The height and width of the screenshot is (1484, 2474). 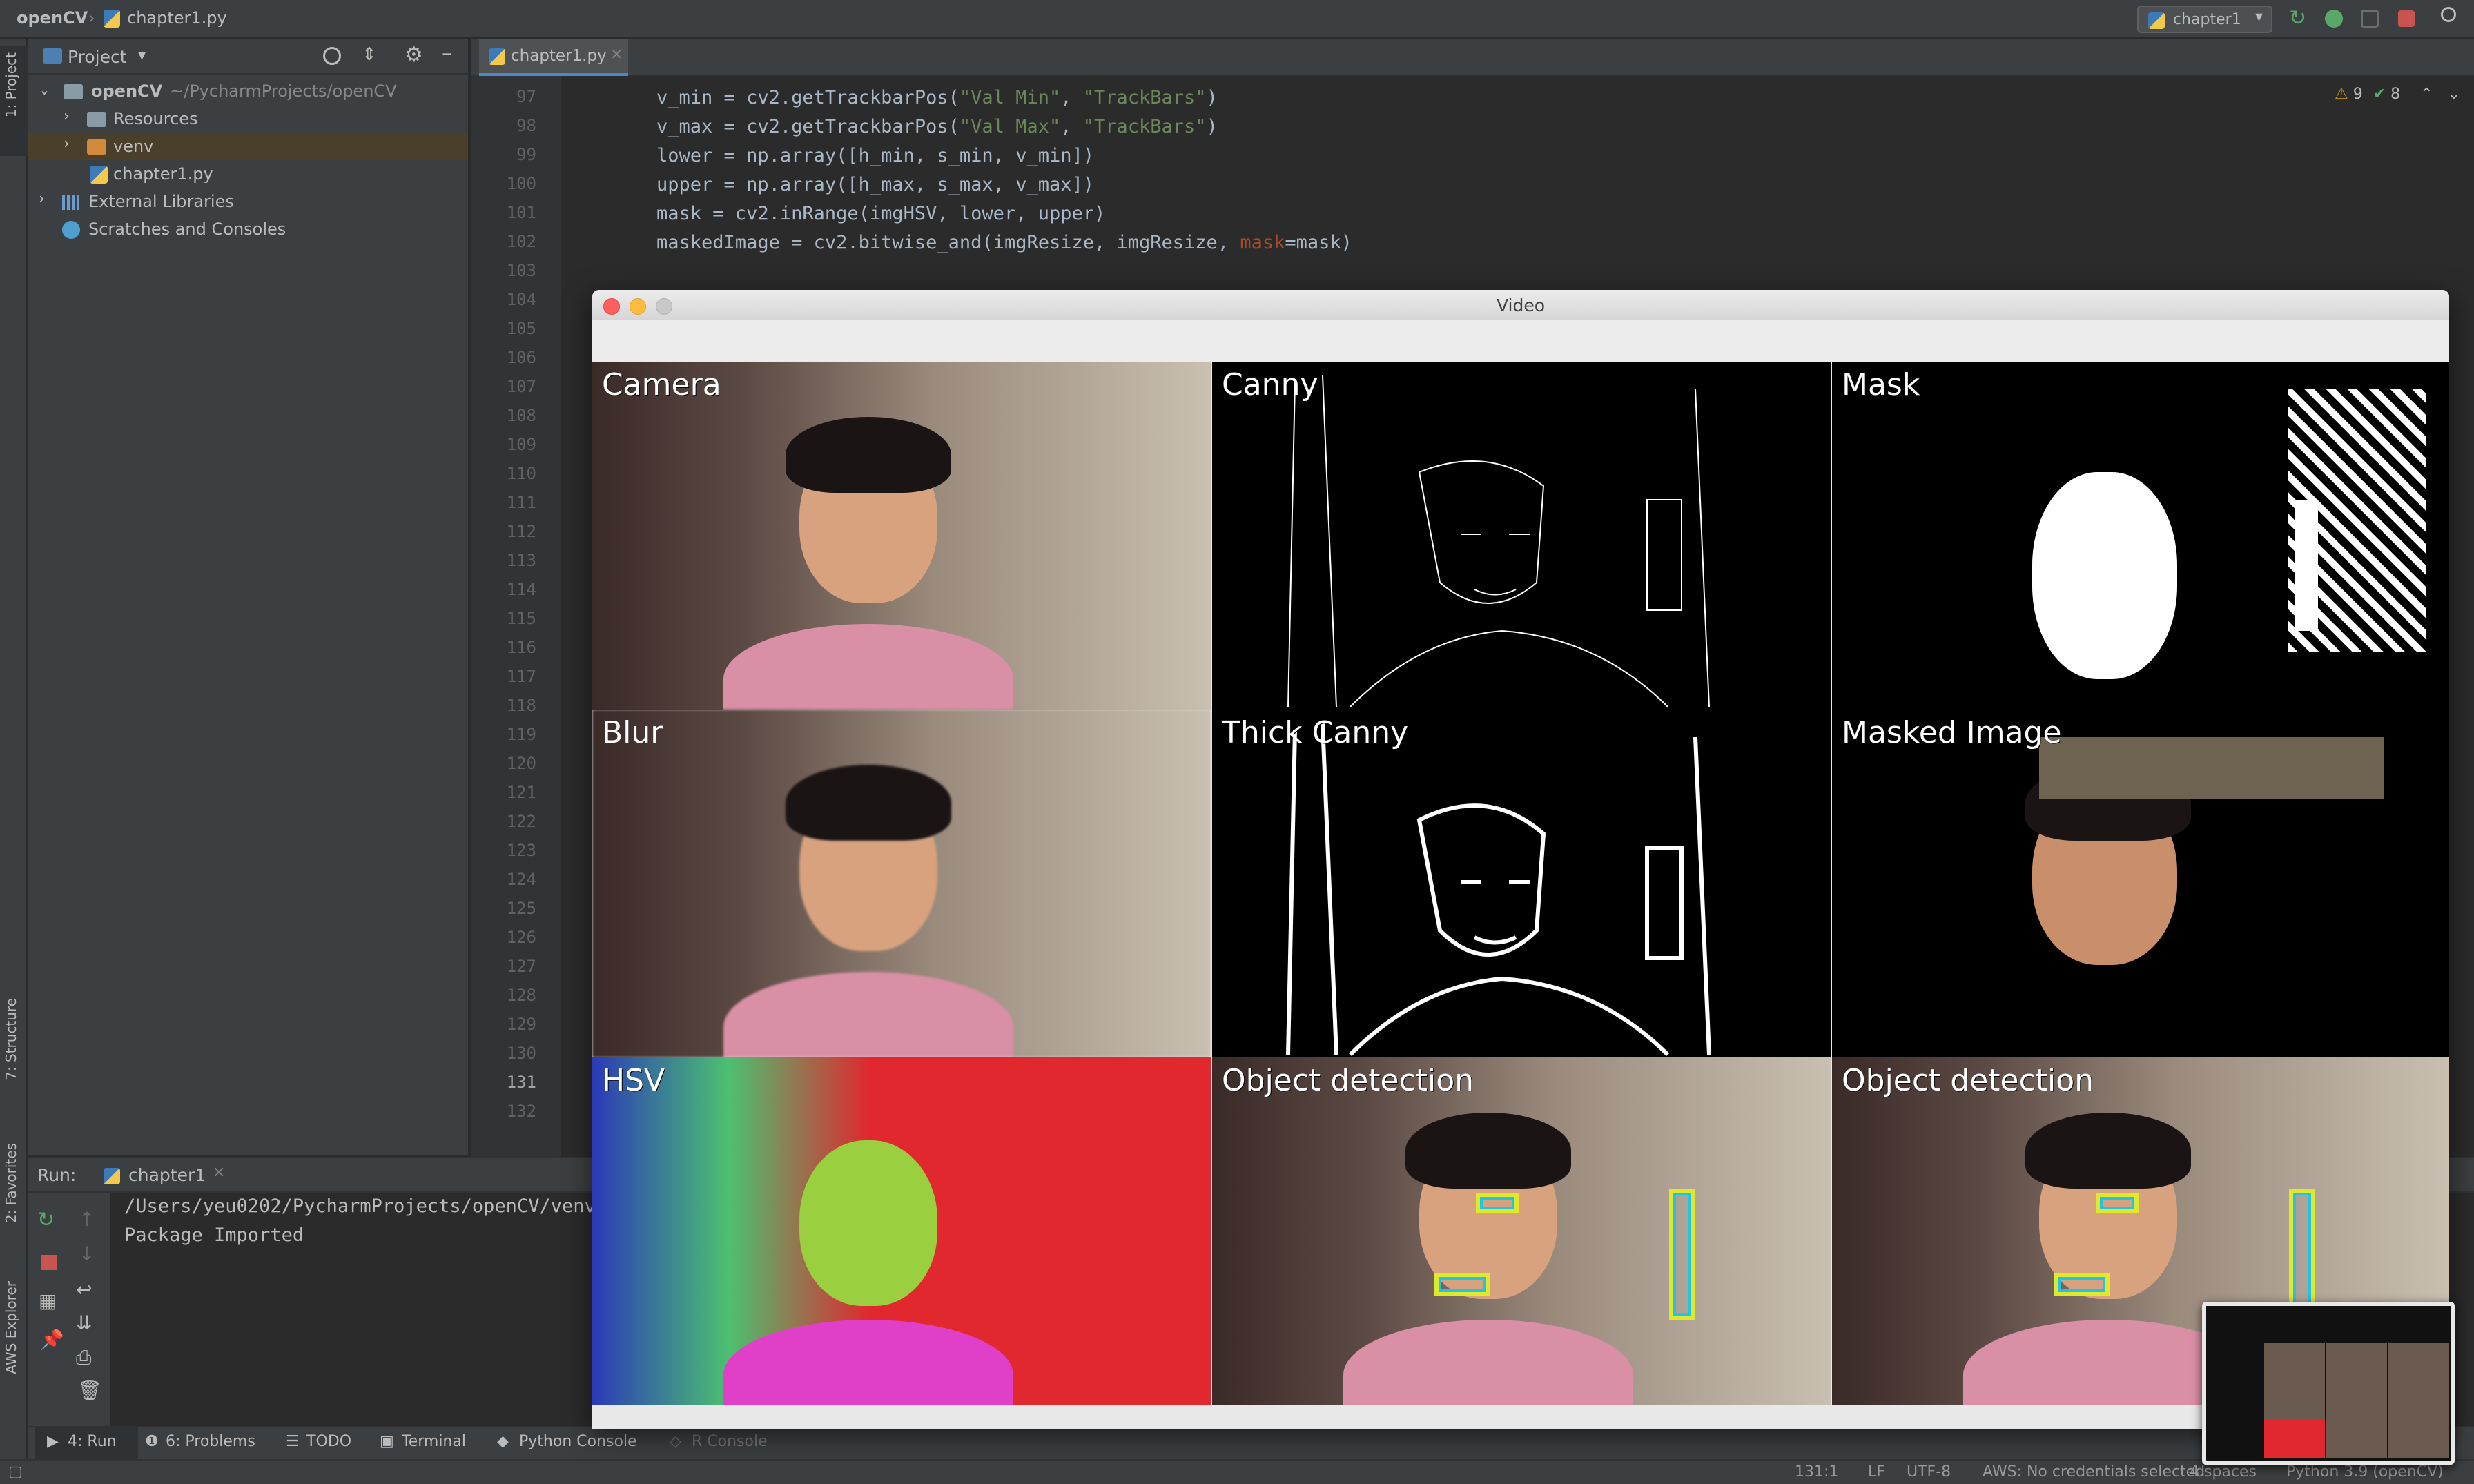 What do you see at coordinates (155, 119) in the screenshot?
I see `tree-item-label: Resources` at bounding box center [155, 119].